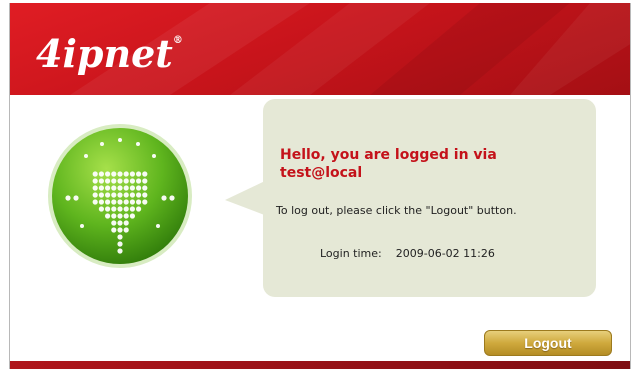 The width and height of the screenshot is (640, 372). What do you see at coordinates (351, 253) in the screenshot?
I see `login-time-label: Login time:` at bounding box center [351, 253].